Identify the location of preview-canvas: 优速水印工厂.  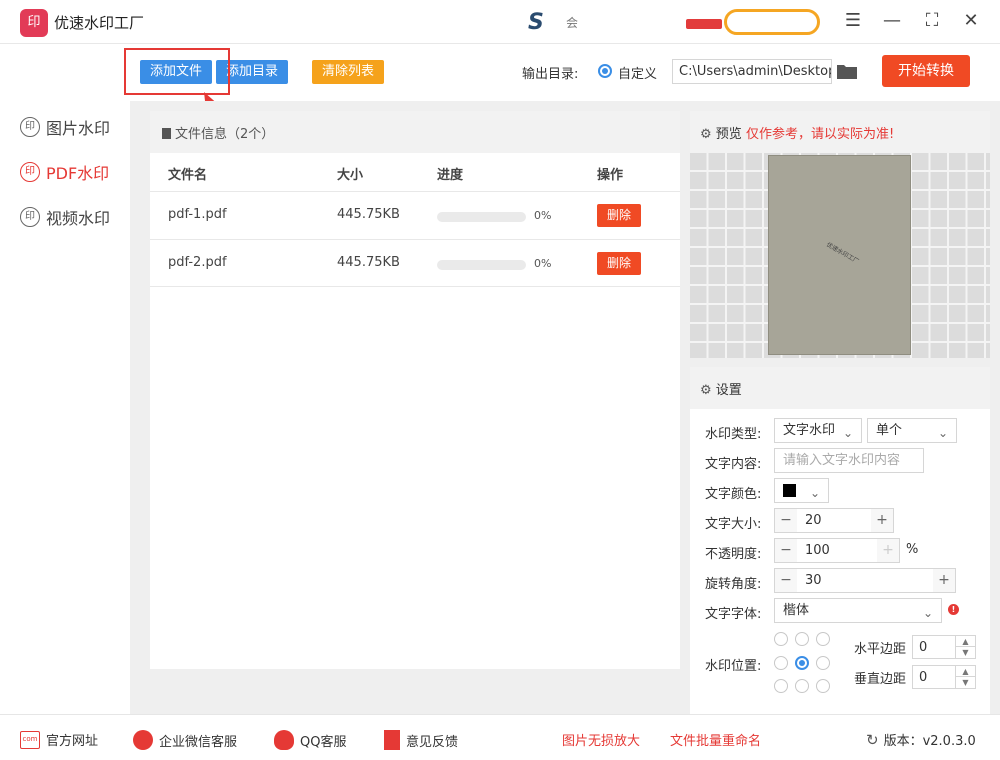
(840, 255).